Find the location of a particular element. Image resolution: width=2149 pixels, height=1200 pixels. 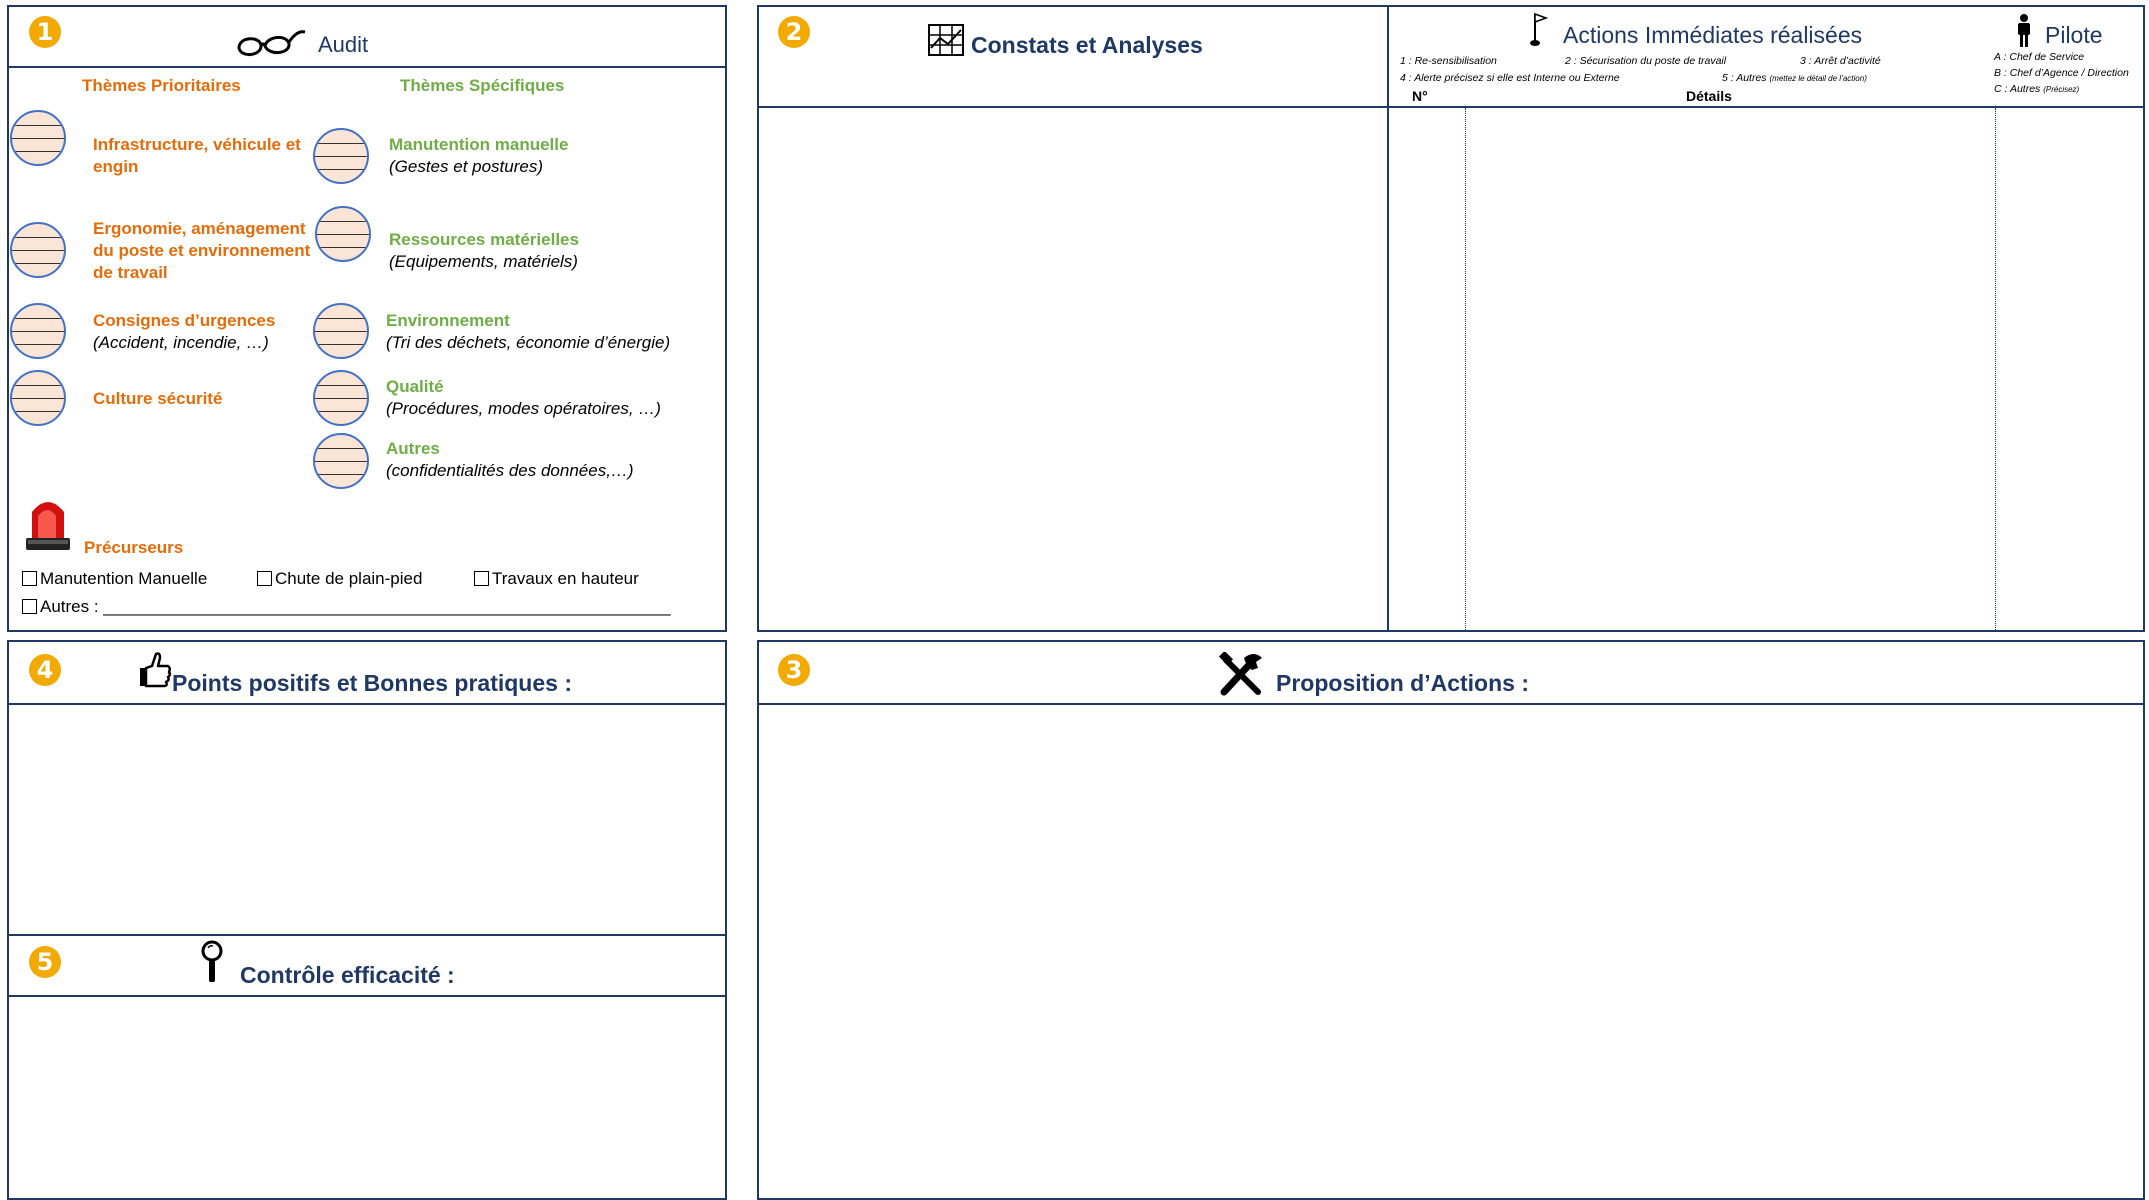

col-no-divider is located at coordinates (1465, 369).